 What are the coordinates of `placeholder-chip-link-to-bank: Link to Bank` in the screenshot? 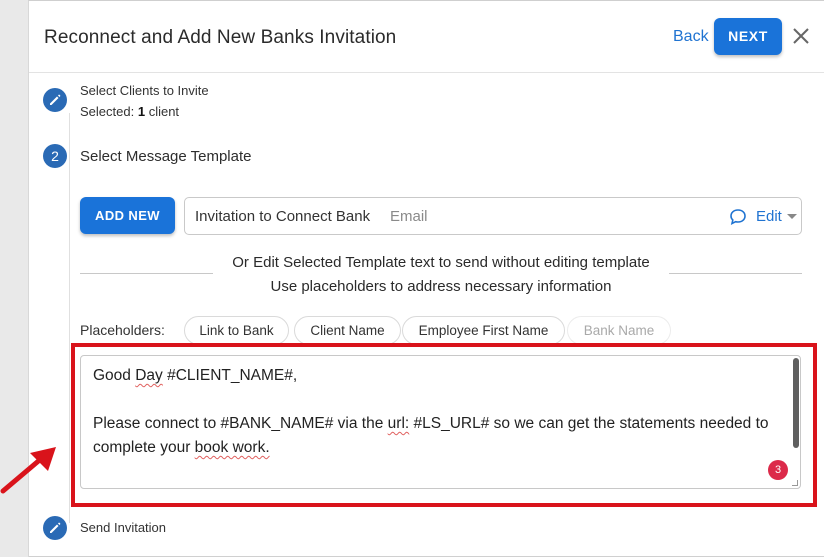 It's located at (236, 330).